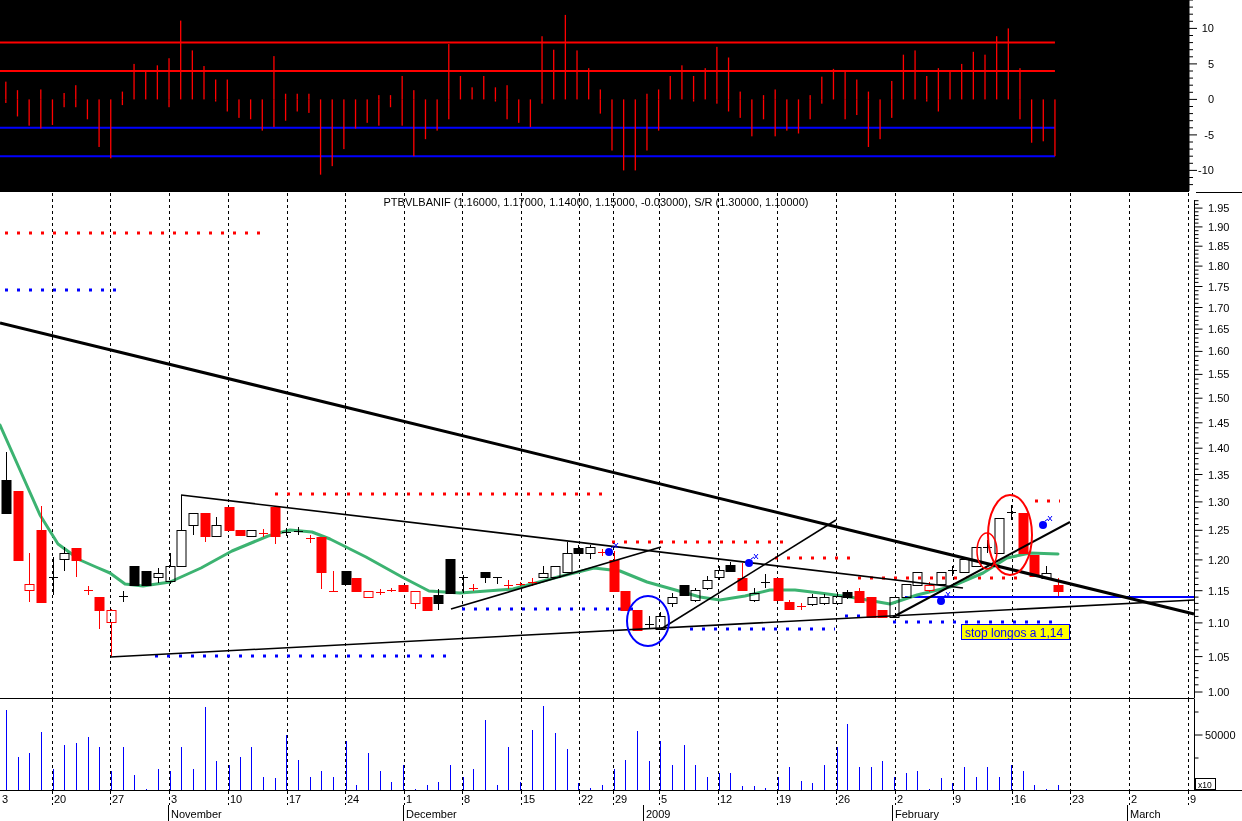  Describe the element at coordinates (587, 799) in the screenshot. I see `date-label: 22` at that location.